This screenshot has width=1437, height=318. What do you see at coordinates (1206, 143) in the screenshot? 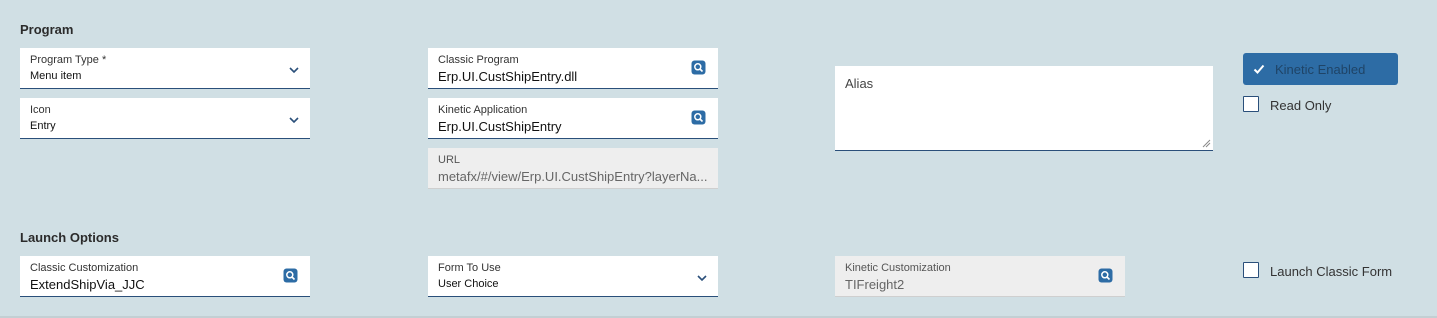
I see `resize-grip-icon` at bounding box center [1206, 143].